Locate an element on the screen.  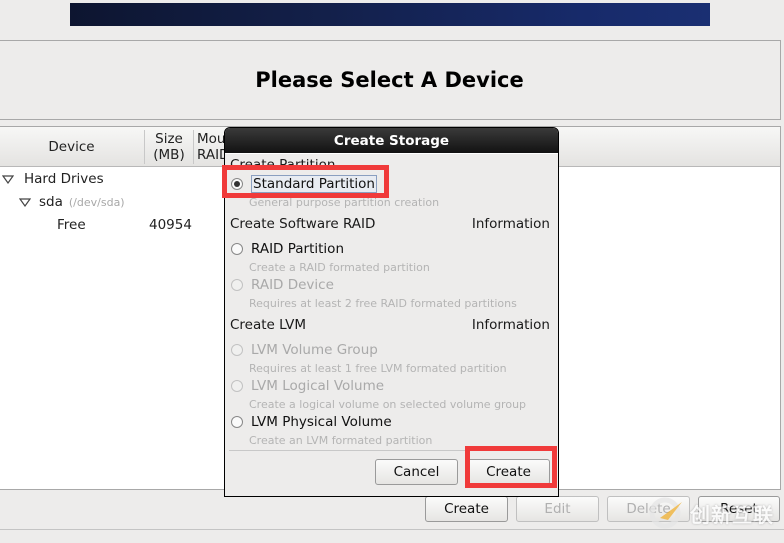
column-size-label-1: Size is located at coordinates (169, 139).